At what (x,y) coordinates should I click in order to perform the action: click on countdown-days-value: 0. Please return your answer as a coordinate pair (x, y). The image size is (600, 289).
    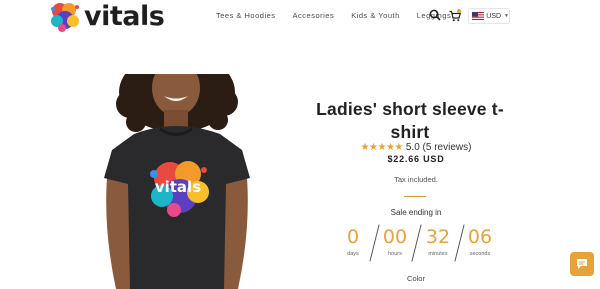
    Looking at the image, I should click on (353, 237).